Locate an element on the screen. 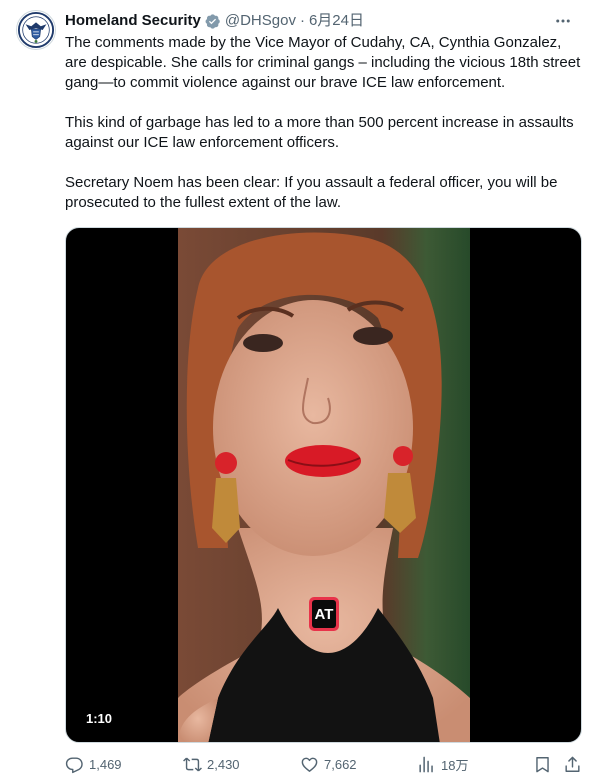 This screenshot has width=594, height=783. like-count: 7,662 is located at coordinates (340, 764).